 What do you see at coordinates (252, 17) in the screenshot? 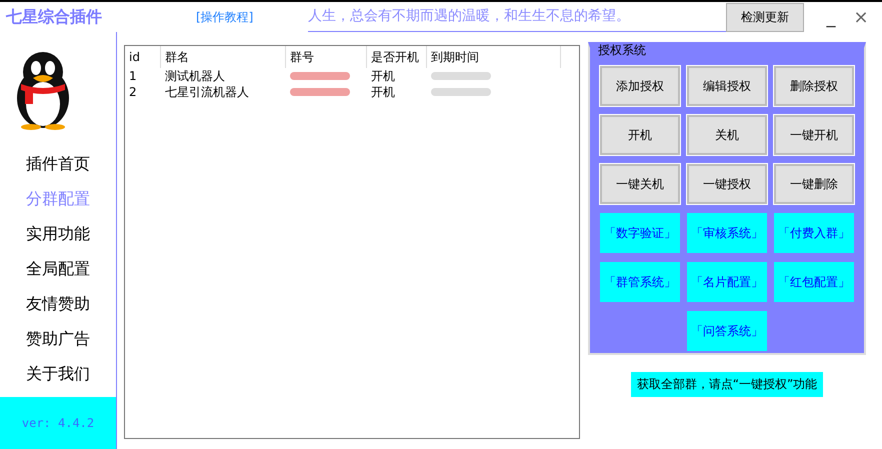
I see `tutorial-link: [操作教程]` at bounding box center [252, 17].